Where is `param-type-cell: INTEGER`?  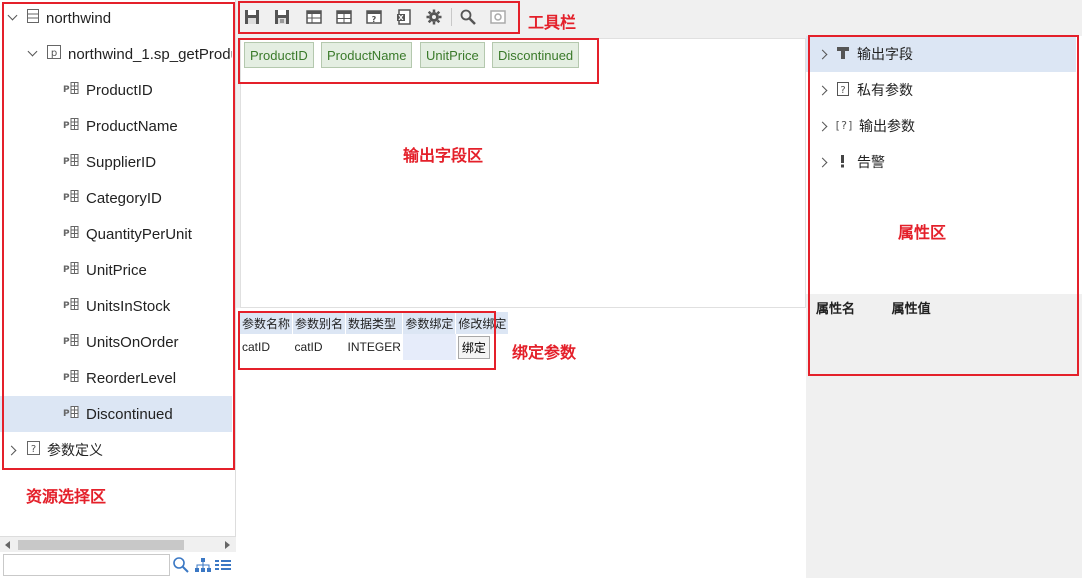
param-type-cell: INTEGER is located at coordinates (374, 347).